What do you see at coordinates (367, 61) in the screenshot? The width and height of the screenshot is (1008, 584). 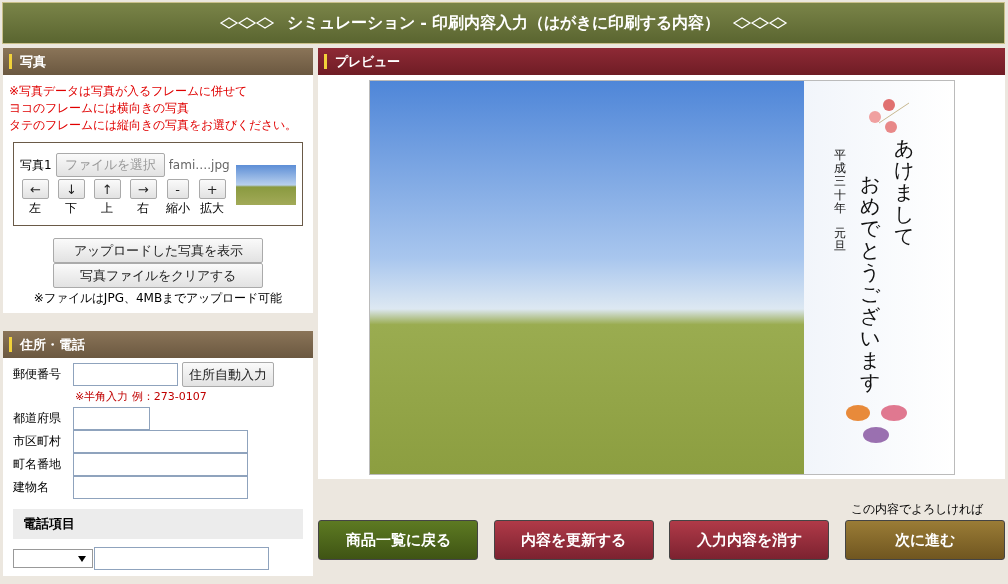 I see `section-title: プレビュー` at bounding box center [367, 61].